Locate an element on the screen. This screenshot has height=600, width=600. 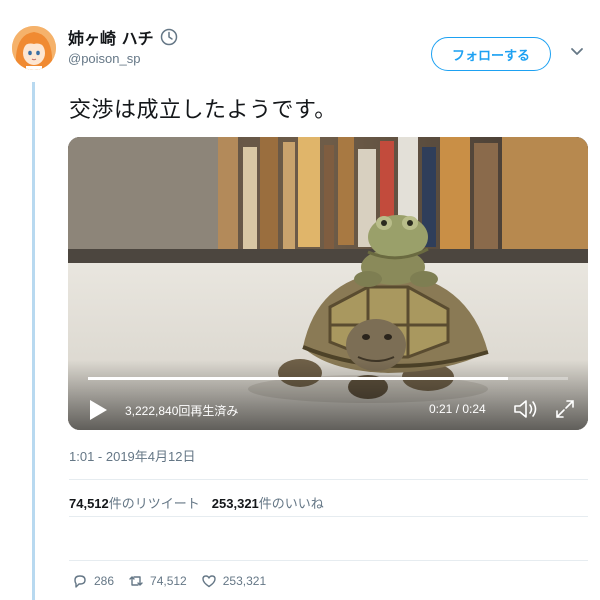
tweet-actions: 286 74,512 253,321 is located at coordinates (176, 581).